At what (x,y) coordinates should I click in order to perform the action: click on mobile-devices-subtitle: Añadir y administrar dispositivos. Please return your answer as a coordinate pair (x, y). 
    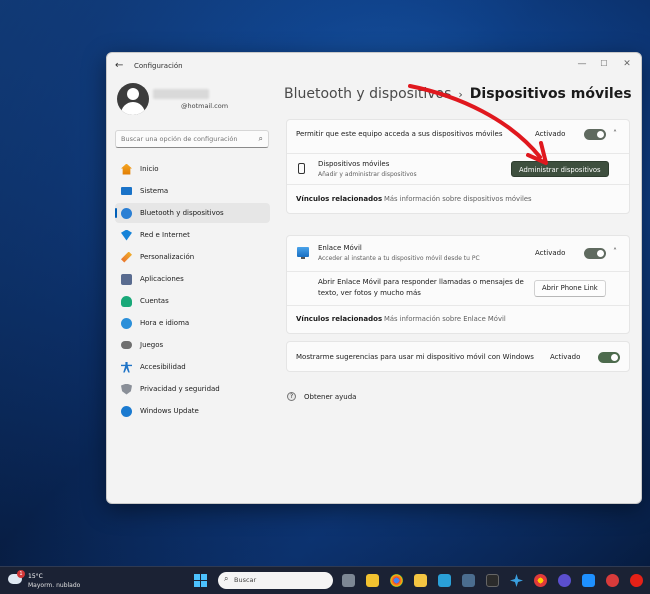
    Looking at the image, I should click on (367, 174).